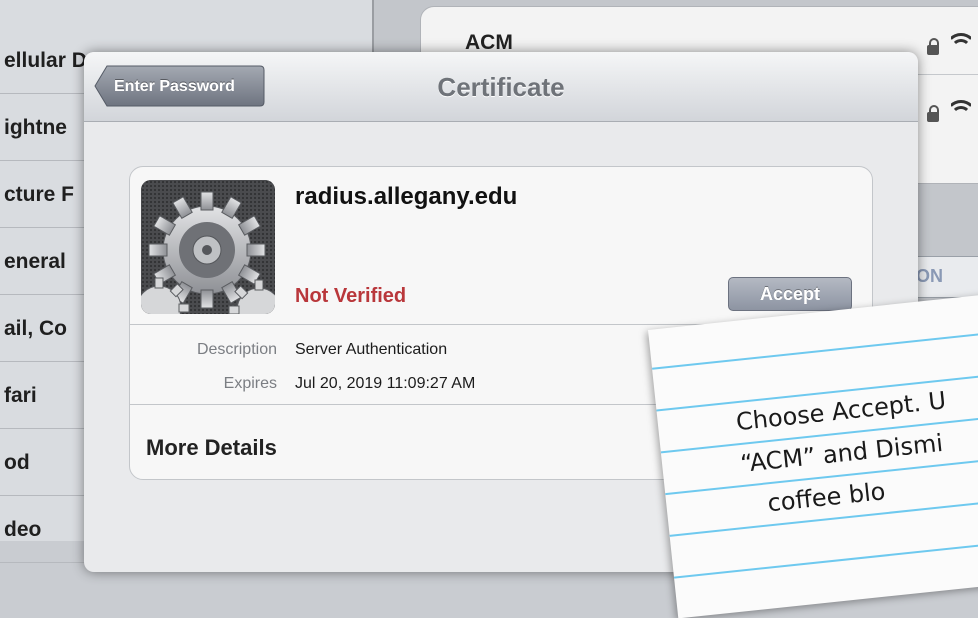 The image size is (978, 618). What do you see at coordinates (35, 261) in the screenshot?
I see `sidebar-item-label: eneral` at bounding box center [35, 261].